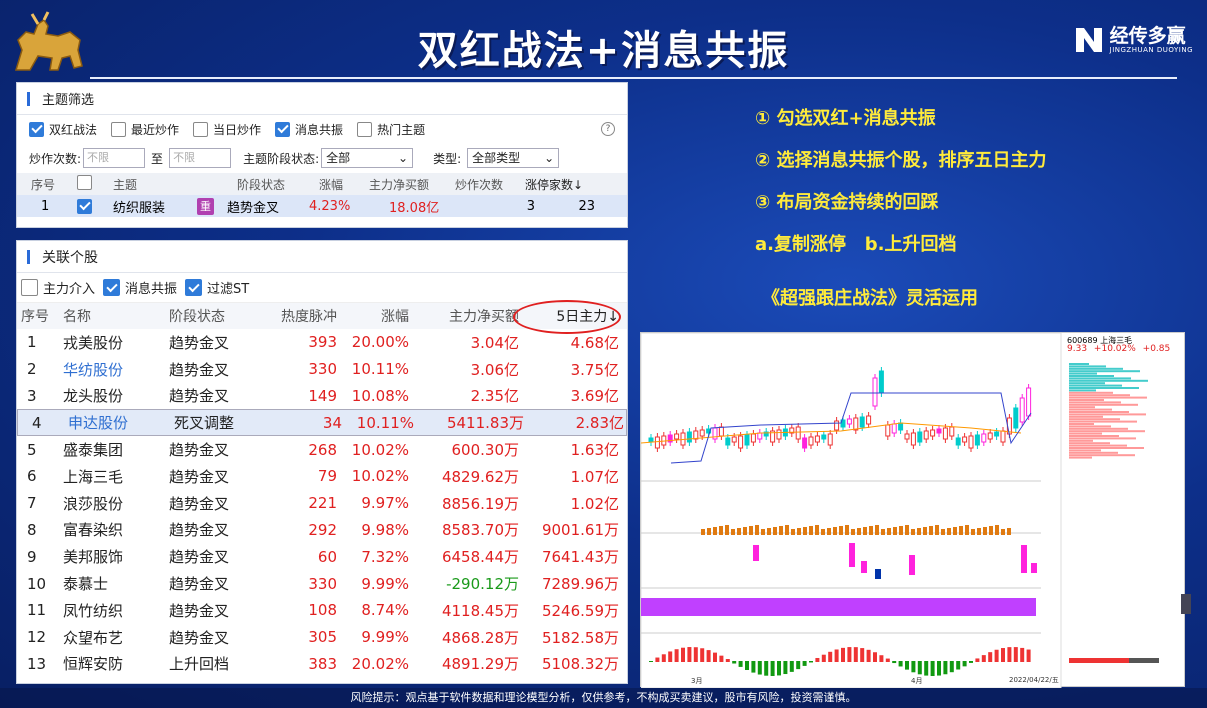  What do you see at coordinates (55, 158) in the screenshot?
I see `count-label: 炒作次数:` at bounding box center [55, 158].